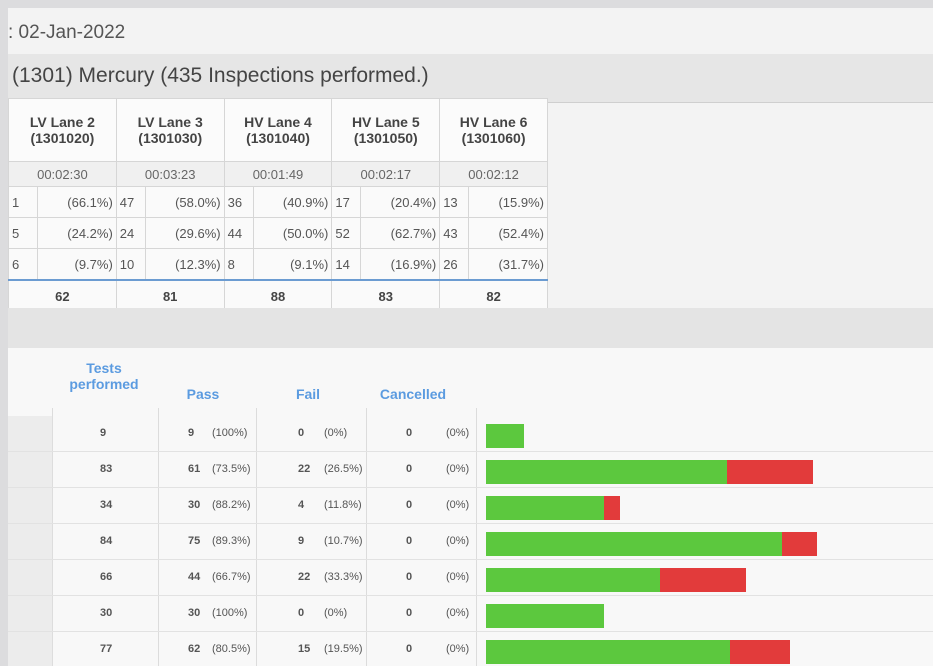  I want to click on fail-count: 9, so click(301, 541).